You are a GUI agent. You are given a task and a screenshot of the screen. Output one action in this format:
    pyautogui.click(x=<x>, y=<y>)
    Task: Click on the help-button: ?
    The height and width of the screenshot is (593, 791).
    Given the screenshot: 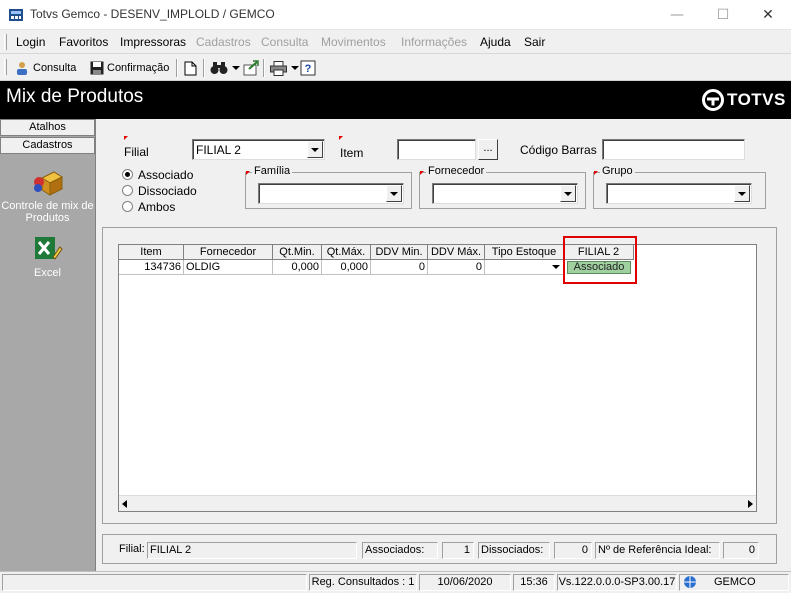 What is the action you would take?
    pyautogui.click(x=309, y=68)
    